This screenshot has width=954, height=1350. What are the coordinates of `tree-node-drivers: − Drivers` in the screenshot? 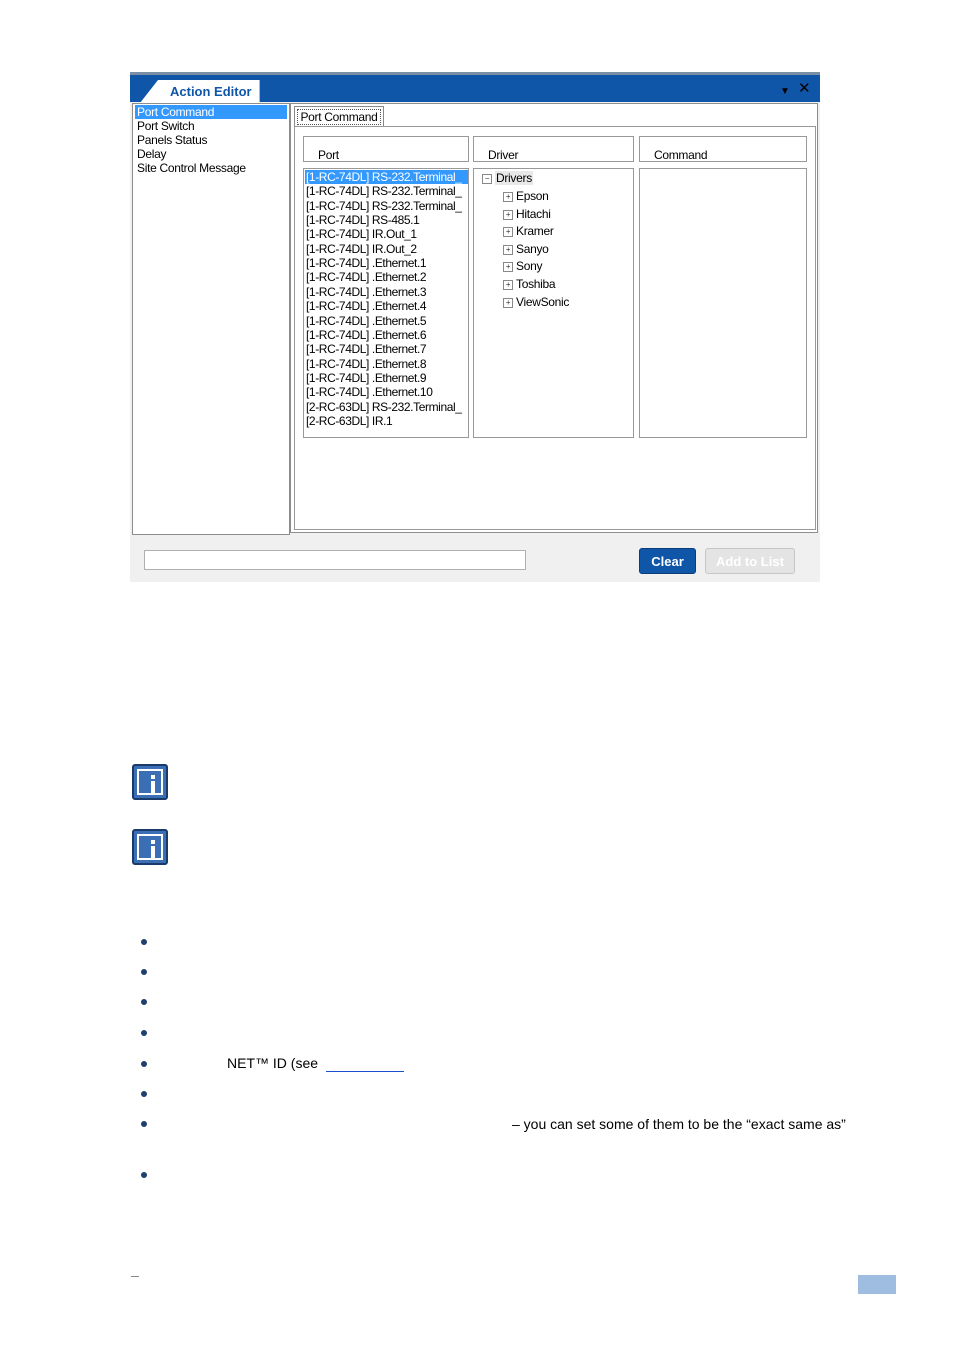 It's located at (507, 178).